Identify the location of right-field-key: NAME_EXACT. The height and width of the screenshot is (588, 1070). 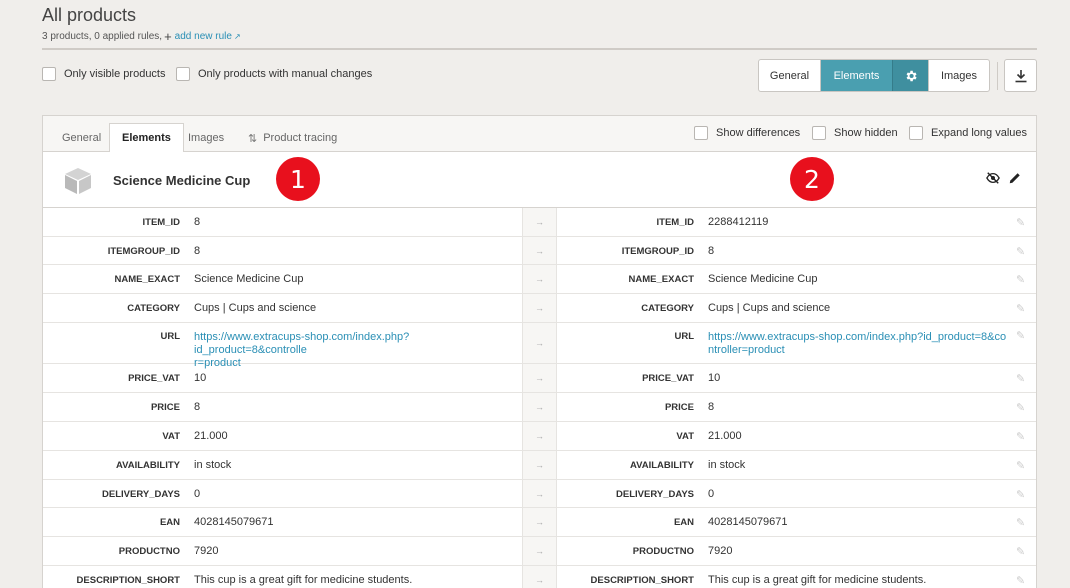
(661, 279).